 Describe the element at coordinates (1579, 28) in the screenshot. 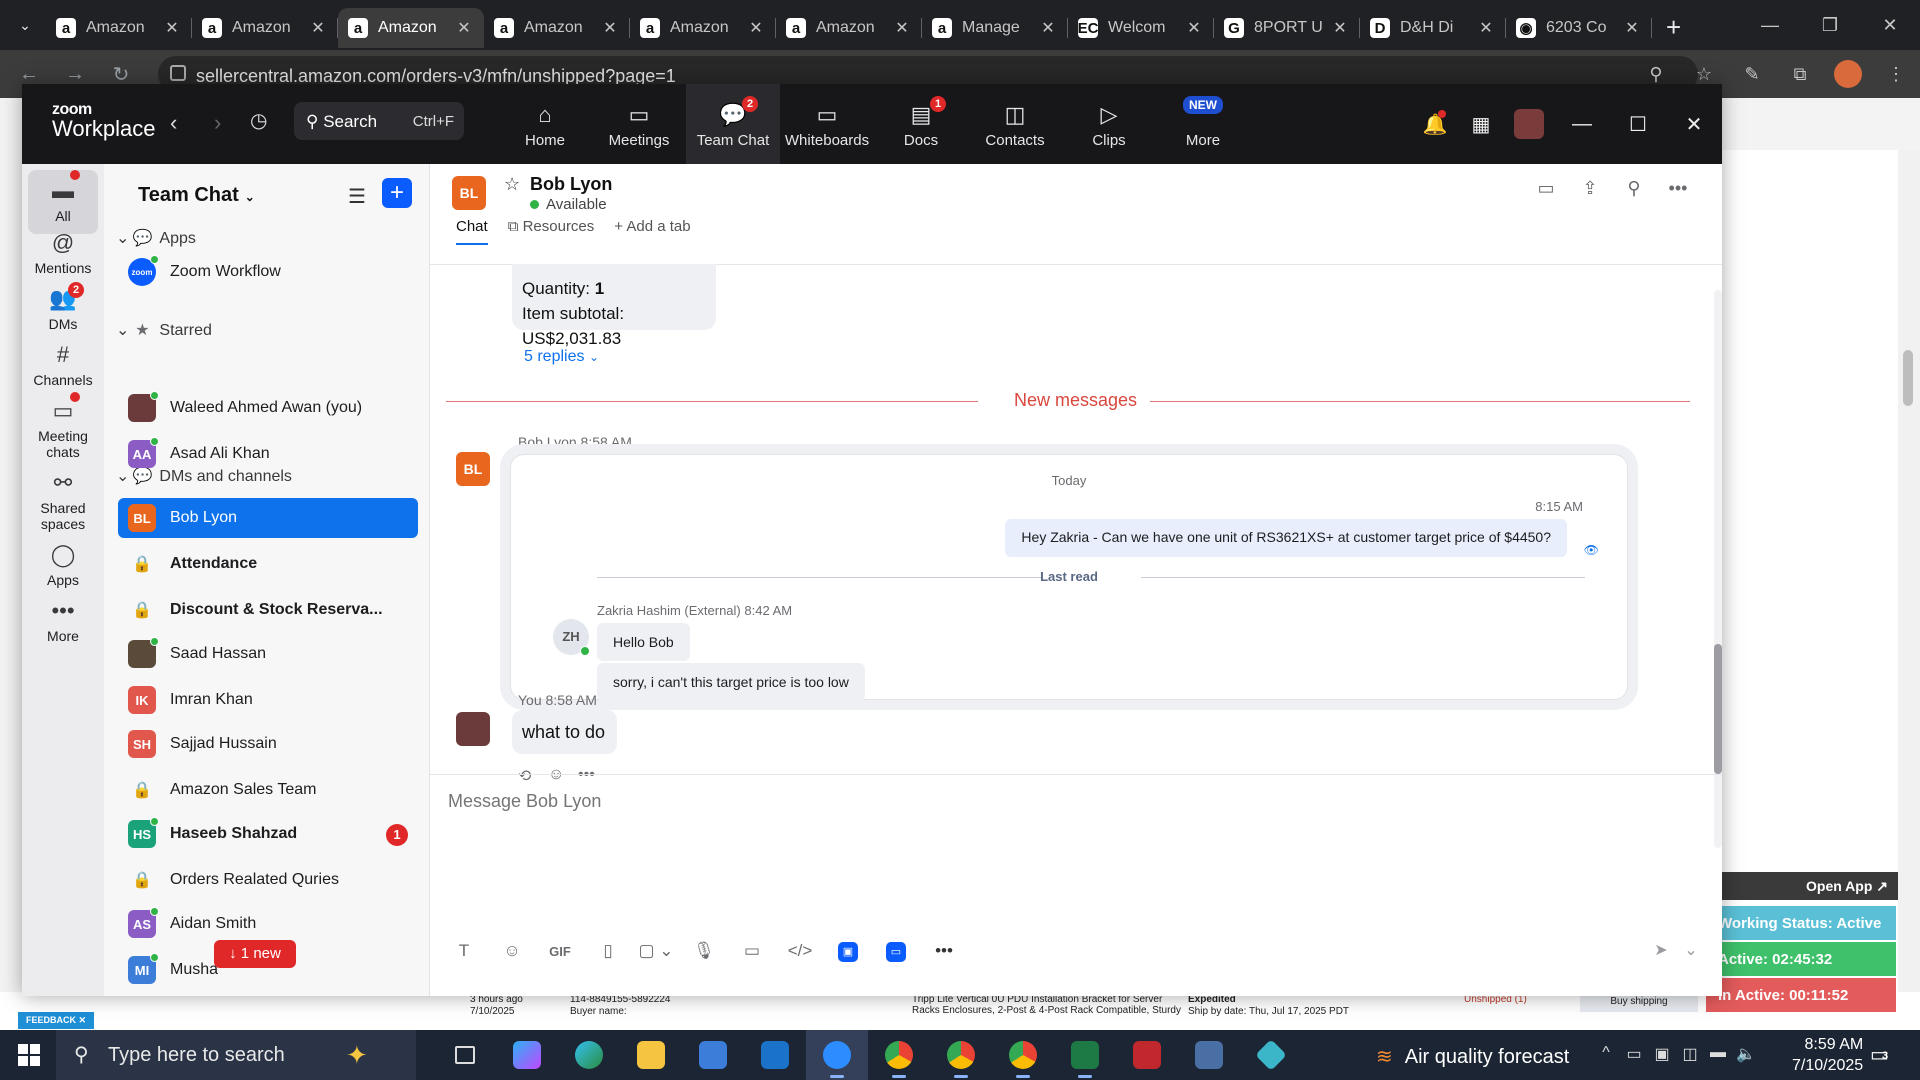

I see `browser-tab: ◉ 6203 Co ✕` at that location.